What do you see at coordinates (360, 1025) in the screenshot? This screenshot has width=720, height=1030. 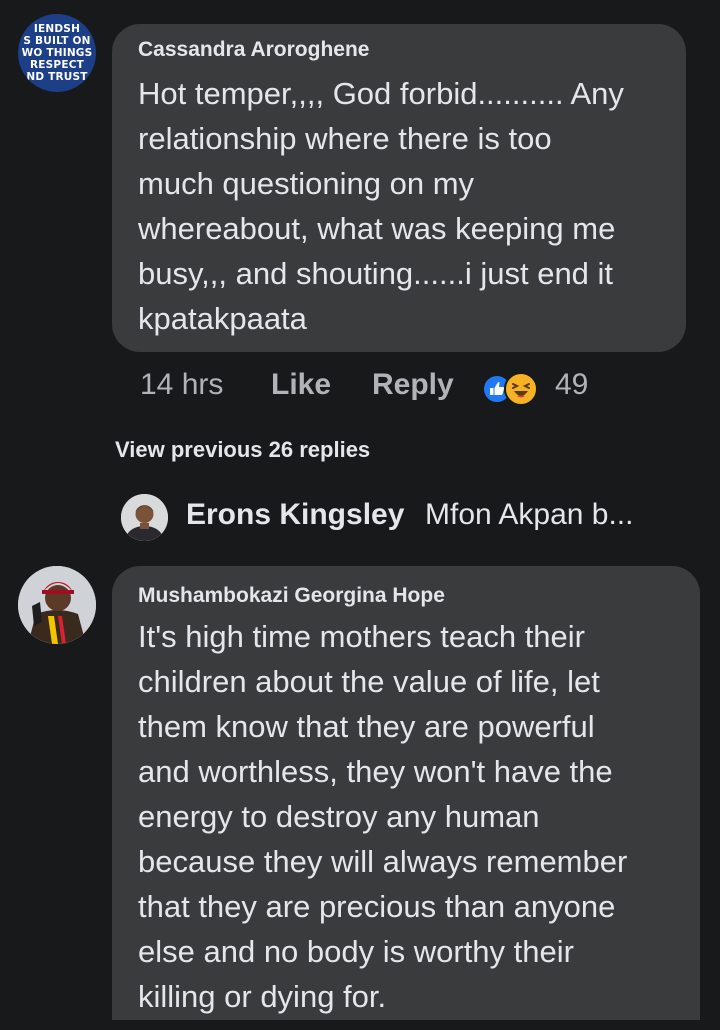 I see `divider` at bounding box center [360, 1025].